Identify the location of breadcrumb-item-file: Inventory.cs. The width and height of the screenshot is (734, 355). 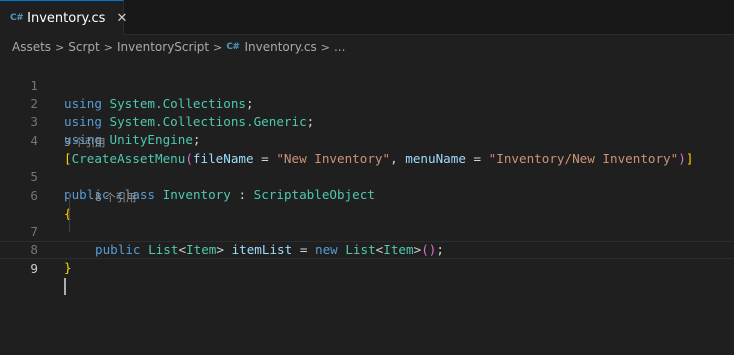
(280, 47).